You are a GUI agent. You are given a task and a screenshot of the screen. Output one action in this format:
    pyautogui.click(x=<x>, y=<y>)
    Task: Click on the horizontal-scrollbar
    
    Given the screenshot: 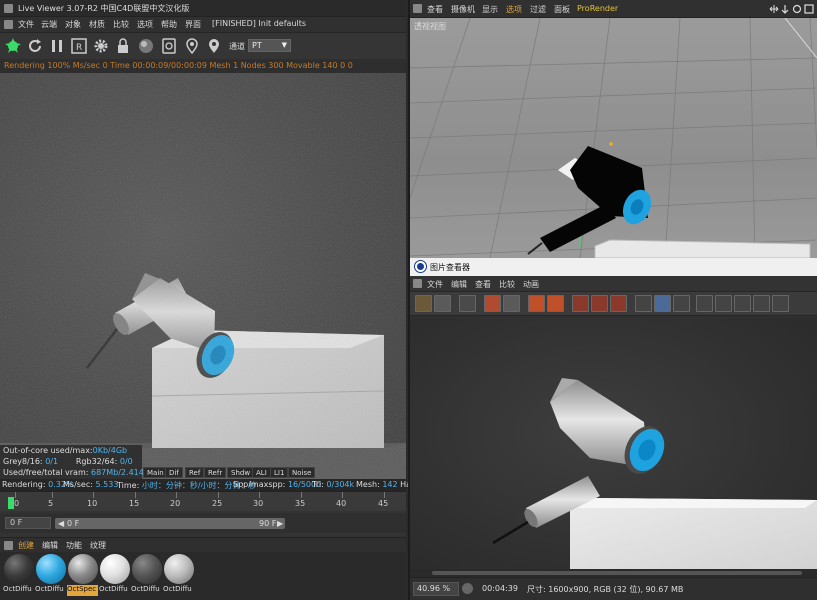 What is the action you would take?
    pyautogui.click(x=613, y=573)
    